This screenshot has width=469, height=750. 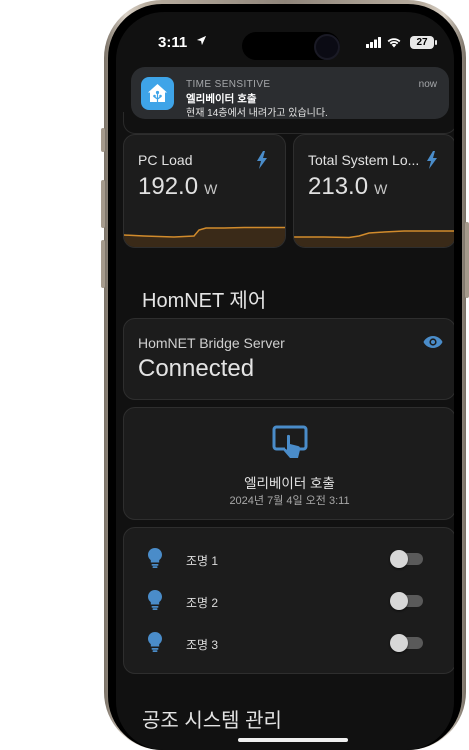 I want to click on sensor-value: 213.0 W, so click(x=347, y=187).